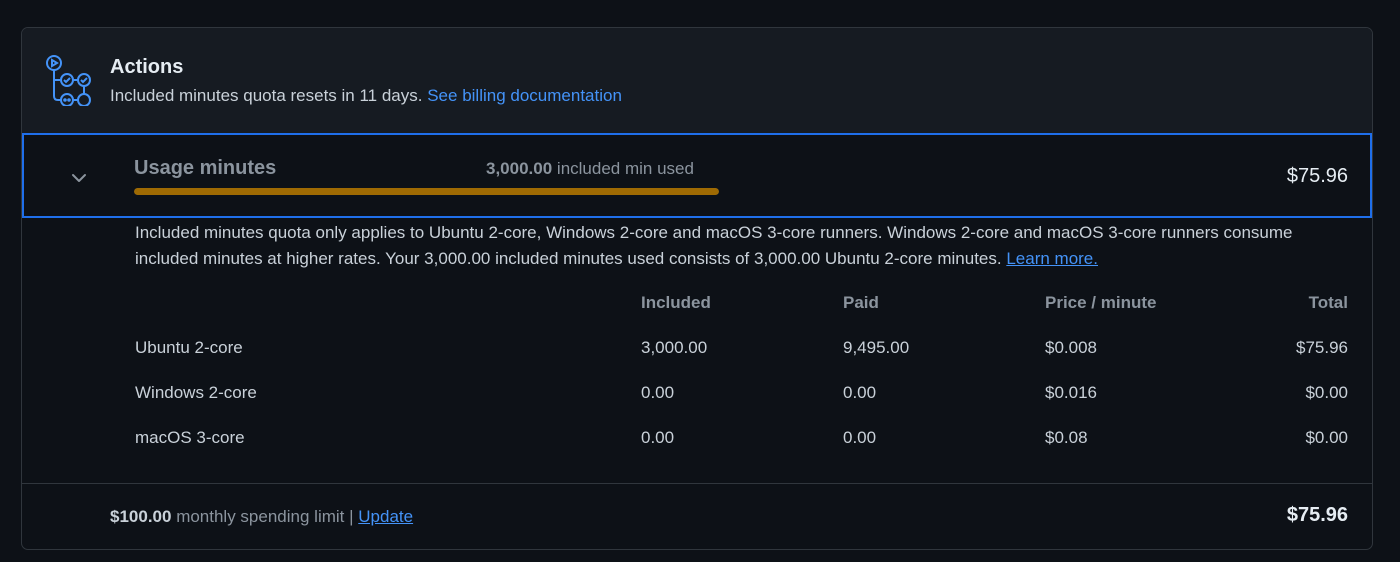 The image size is (1400, 562). I want to click on actions-workflow-icon, so click(68, 80).